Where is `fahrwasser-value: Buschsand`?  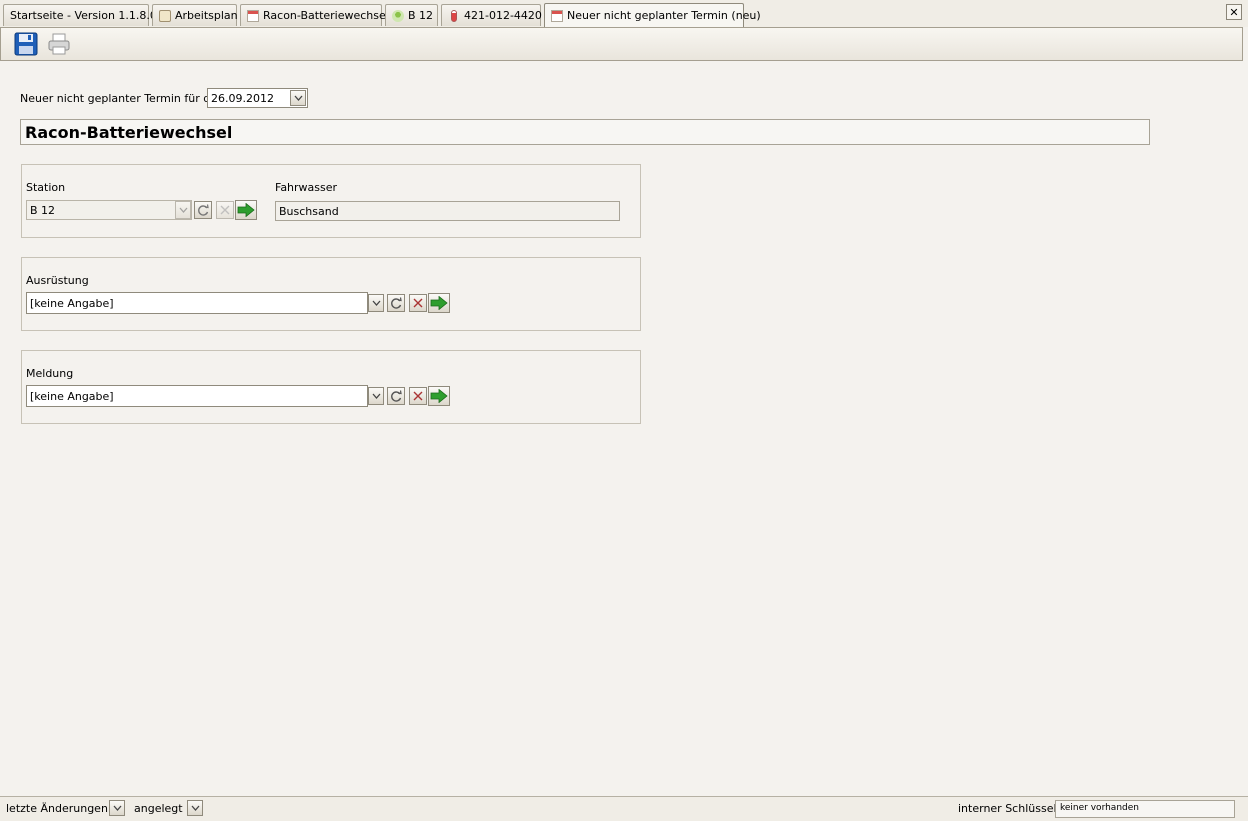
fahrwasser-value: Buschsand is located at coordinates (309, 211).